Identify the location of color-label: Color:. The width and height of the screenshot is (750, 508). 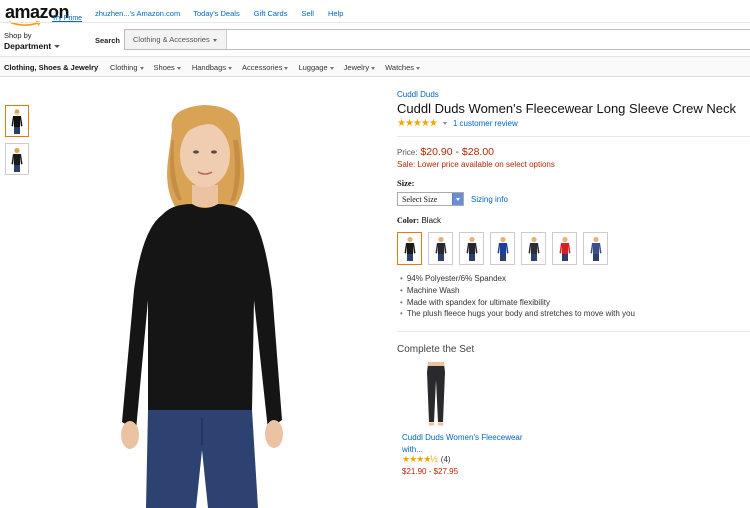
(408, 220).